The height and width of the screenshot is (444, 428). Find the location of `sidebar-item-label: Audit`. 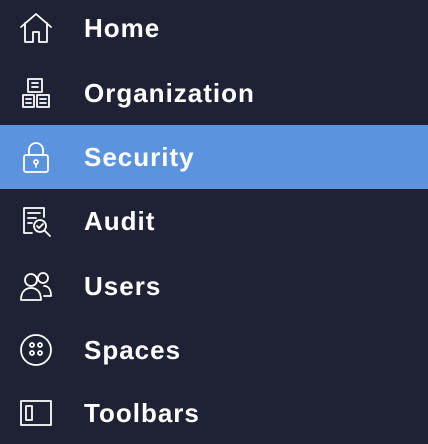

sidebar-item-label: Audit is located at coordinates (120, 220).